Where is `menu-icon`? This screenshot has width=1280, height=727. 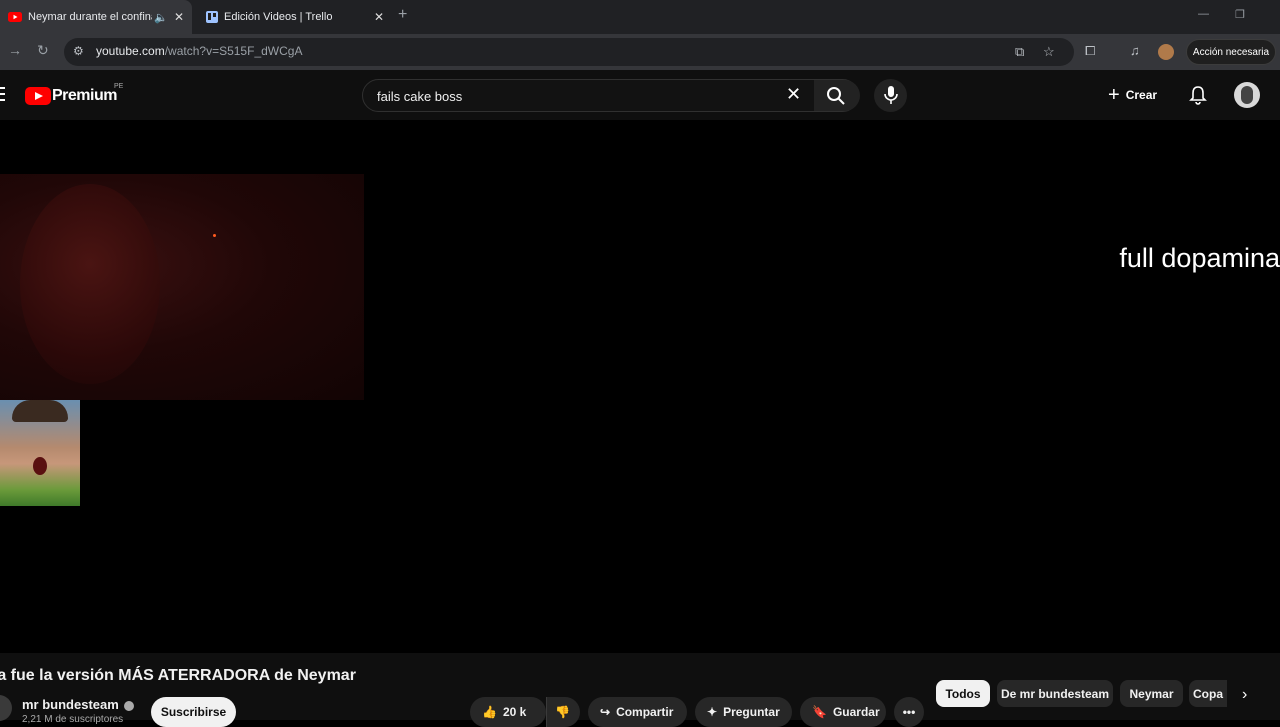 menu-icon is located at coordinates (3, 94).